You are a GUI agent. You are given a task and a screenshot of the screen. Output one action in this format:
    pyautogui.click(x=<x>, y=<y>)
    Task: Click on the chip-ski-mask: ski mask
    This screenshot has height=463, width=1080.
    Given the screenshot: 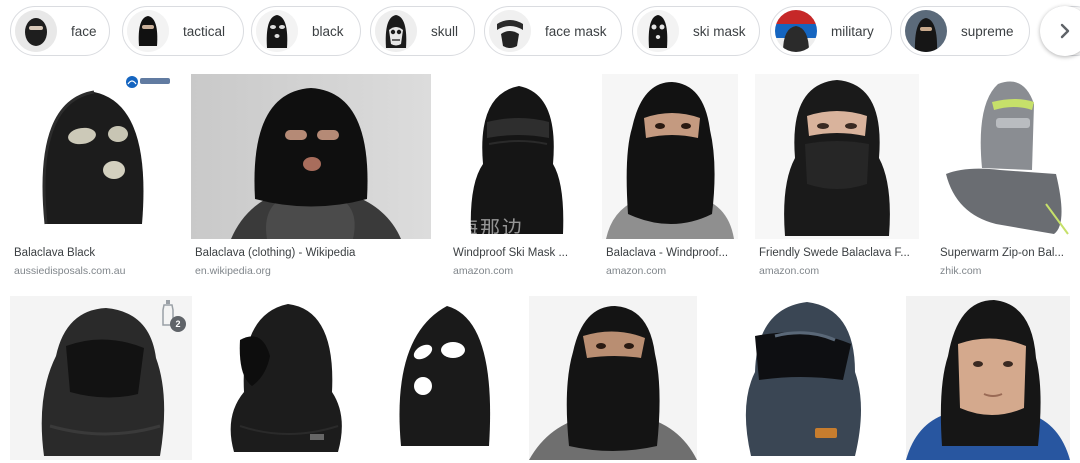 What is the action you would take?
    pyautogui.click(x=696, y=31)
    